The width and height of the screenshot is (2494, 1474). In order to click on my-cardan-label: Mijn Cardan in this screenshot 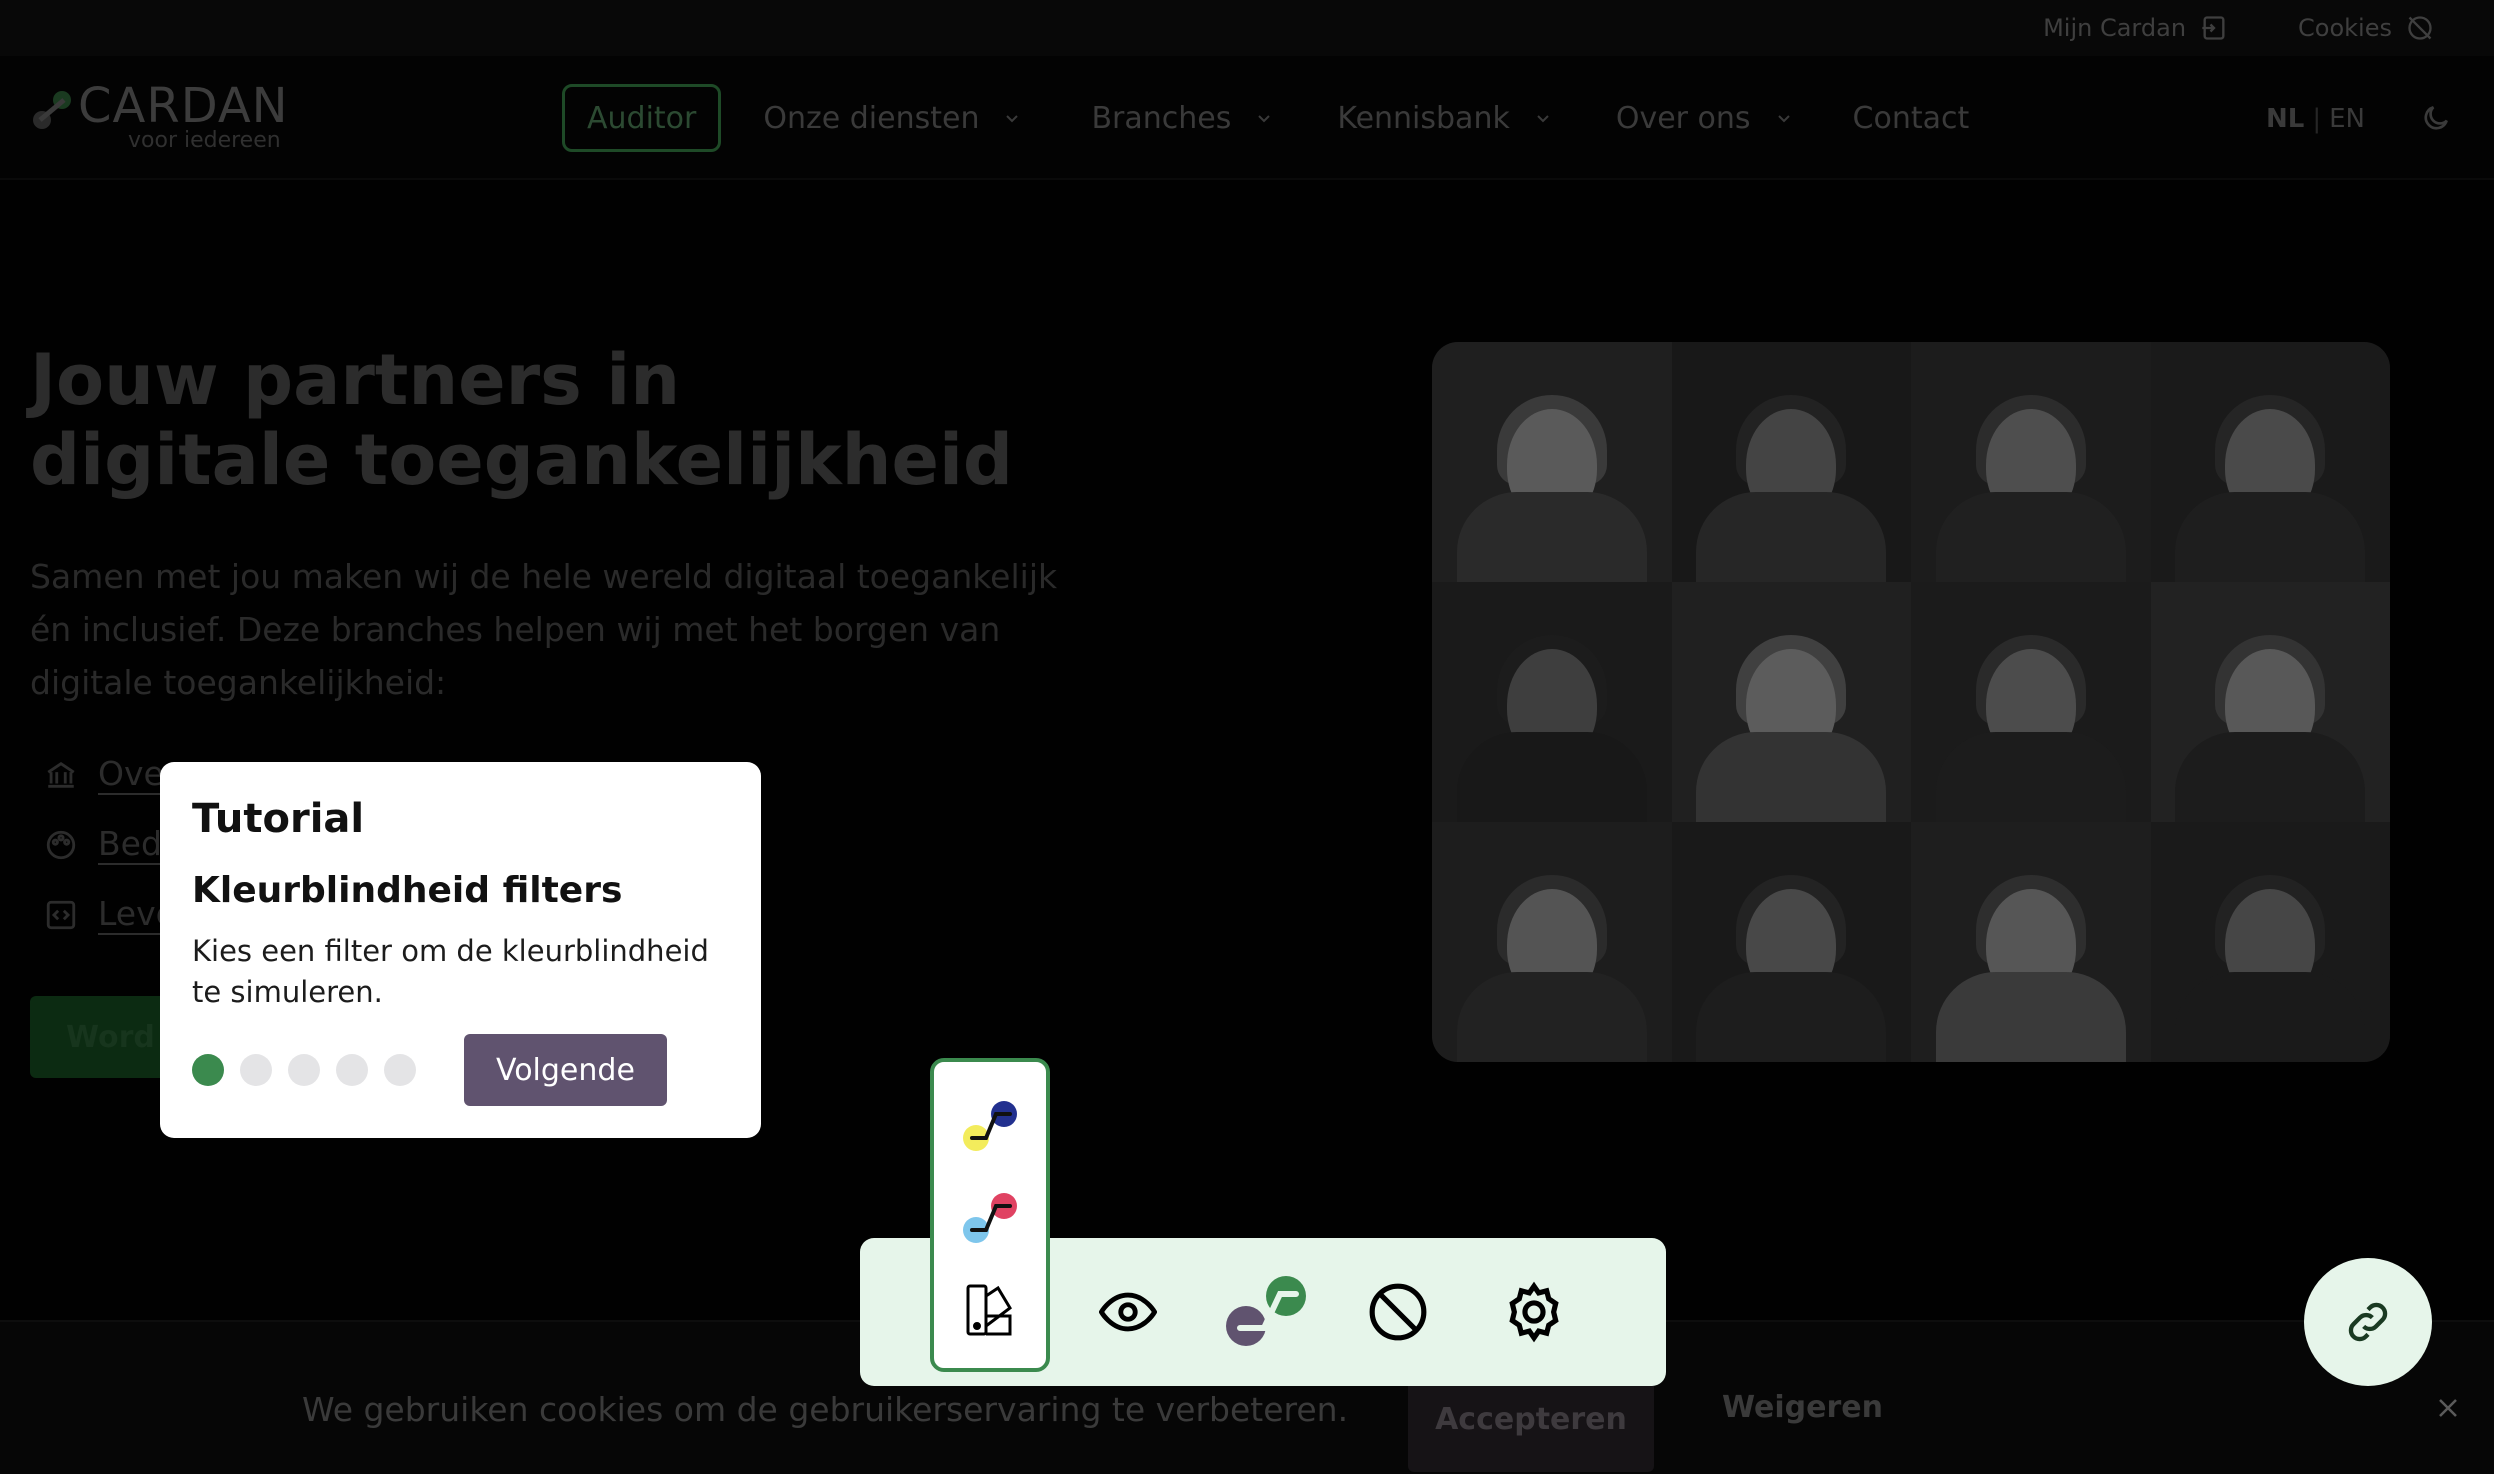, I will do `click(2115, 28)`.